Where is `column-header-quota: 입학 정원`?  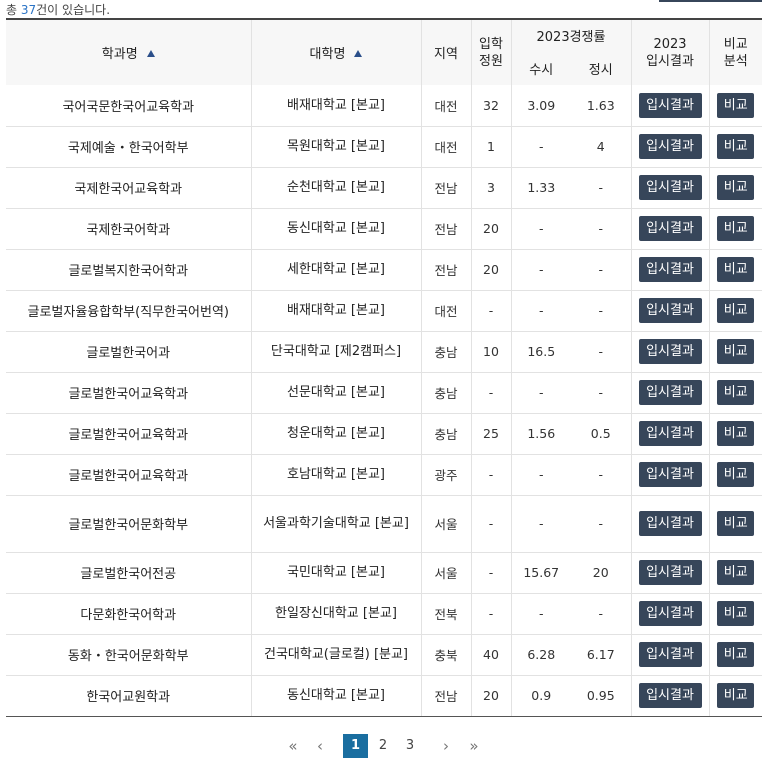 column-header-quota: 입학 정원 is located at coordinates (490, 51).